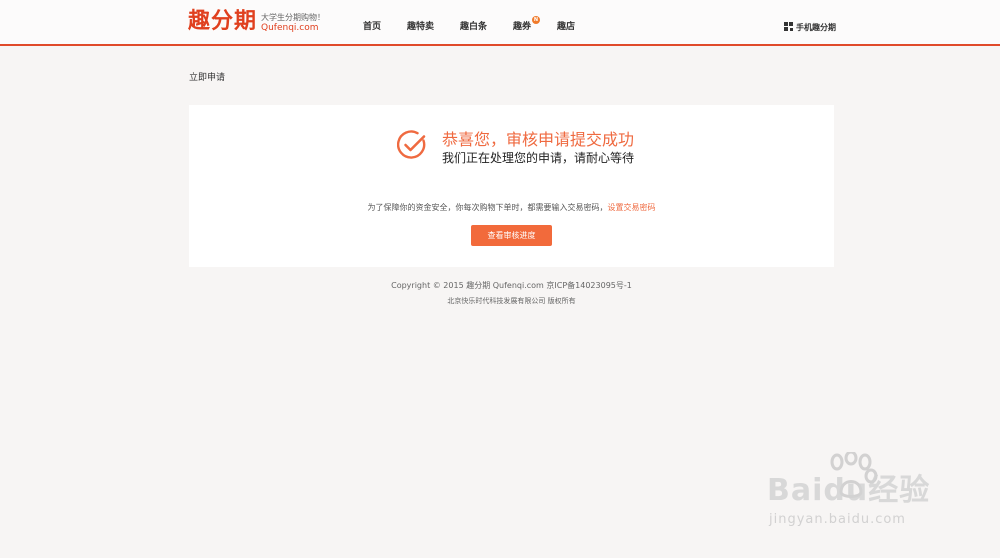 This screenshot has height=558, width=1000. I want to click on watermark-logo: Baidu经验, so click(849, 490).